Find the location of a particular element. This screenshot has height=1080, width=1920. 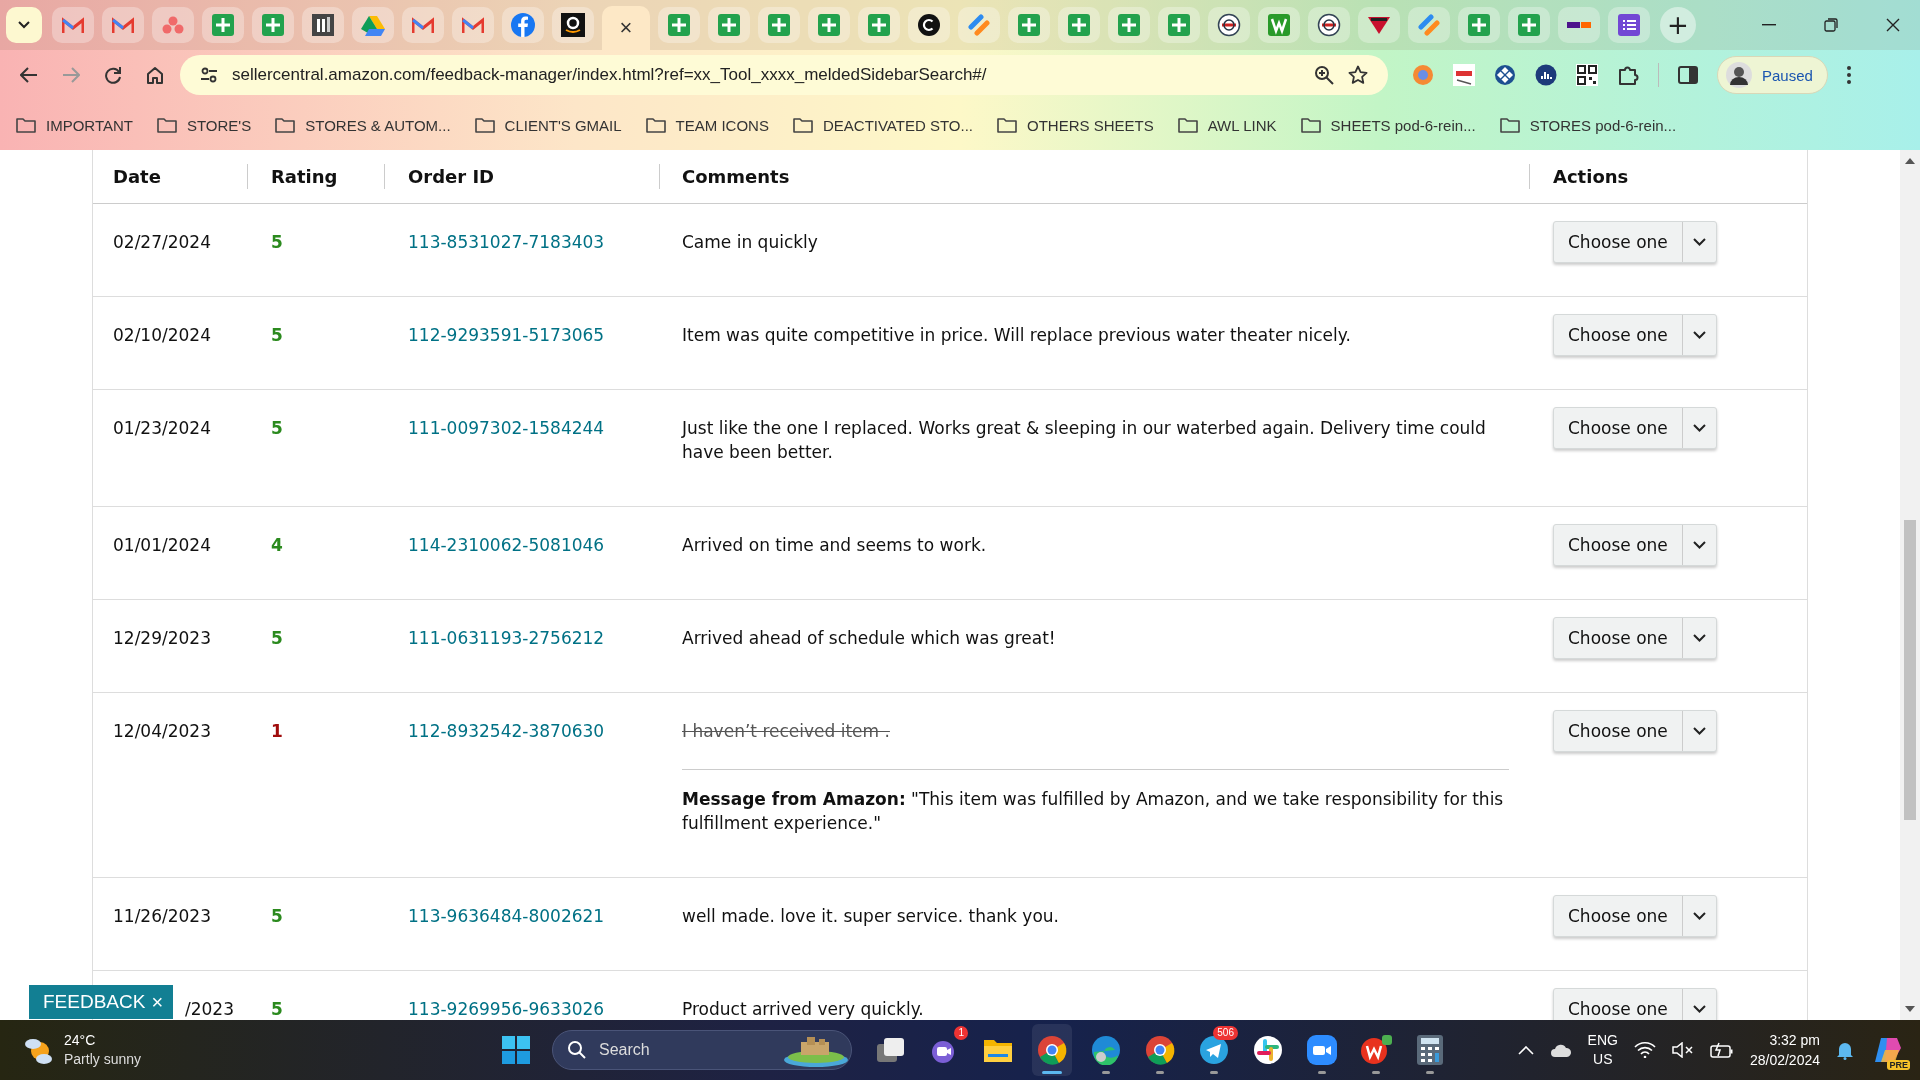

date-text: 01/23/2024 is located at coordinates (162, 428).